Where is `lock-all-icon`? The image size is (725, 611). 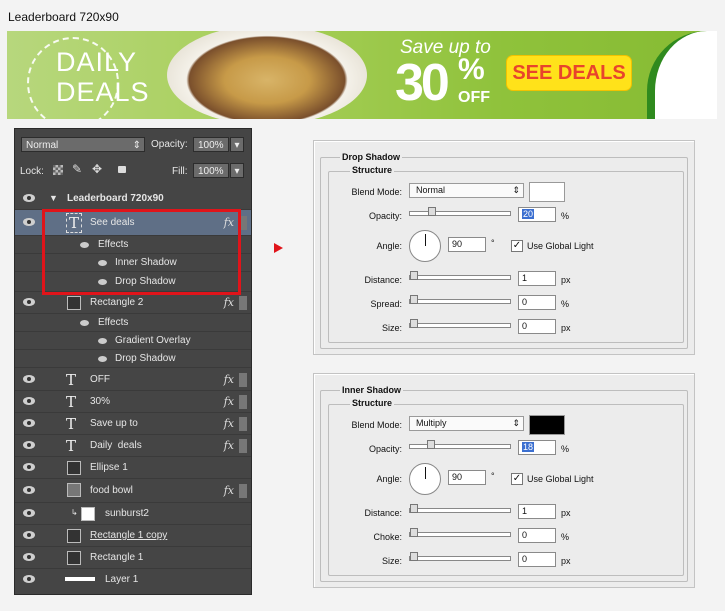 lock-all-icon is located at coordinates (122, 169).